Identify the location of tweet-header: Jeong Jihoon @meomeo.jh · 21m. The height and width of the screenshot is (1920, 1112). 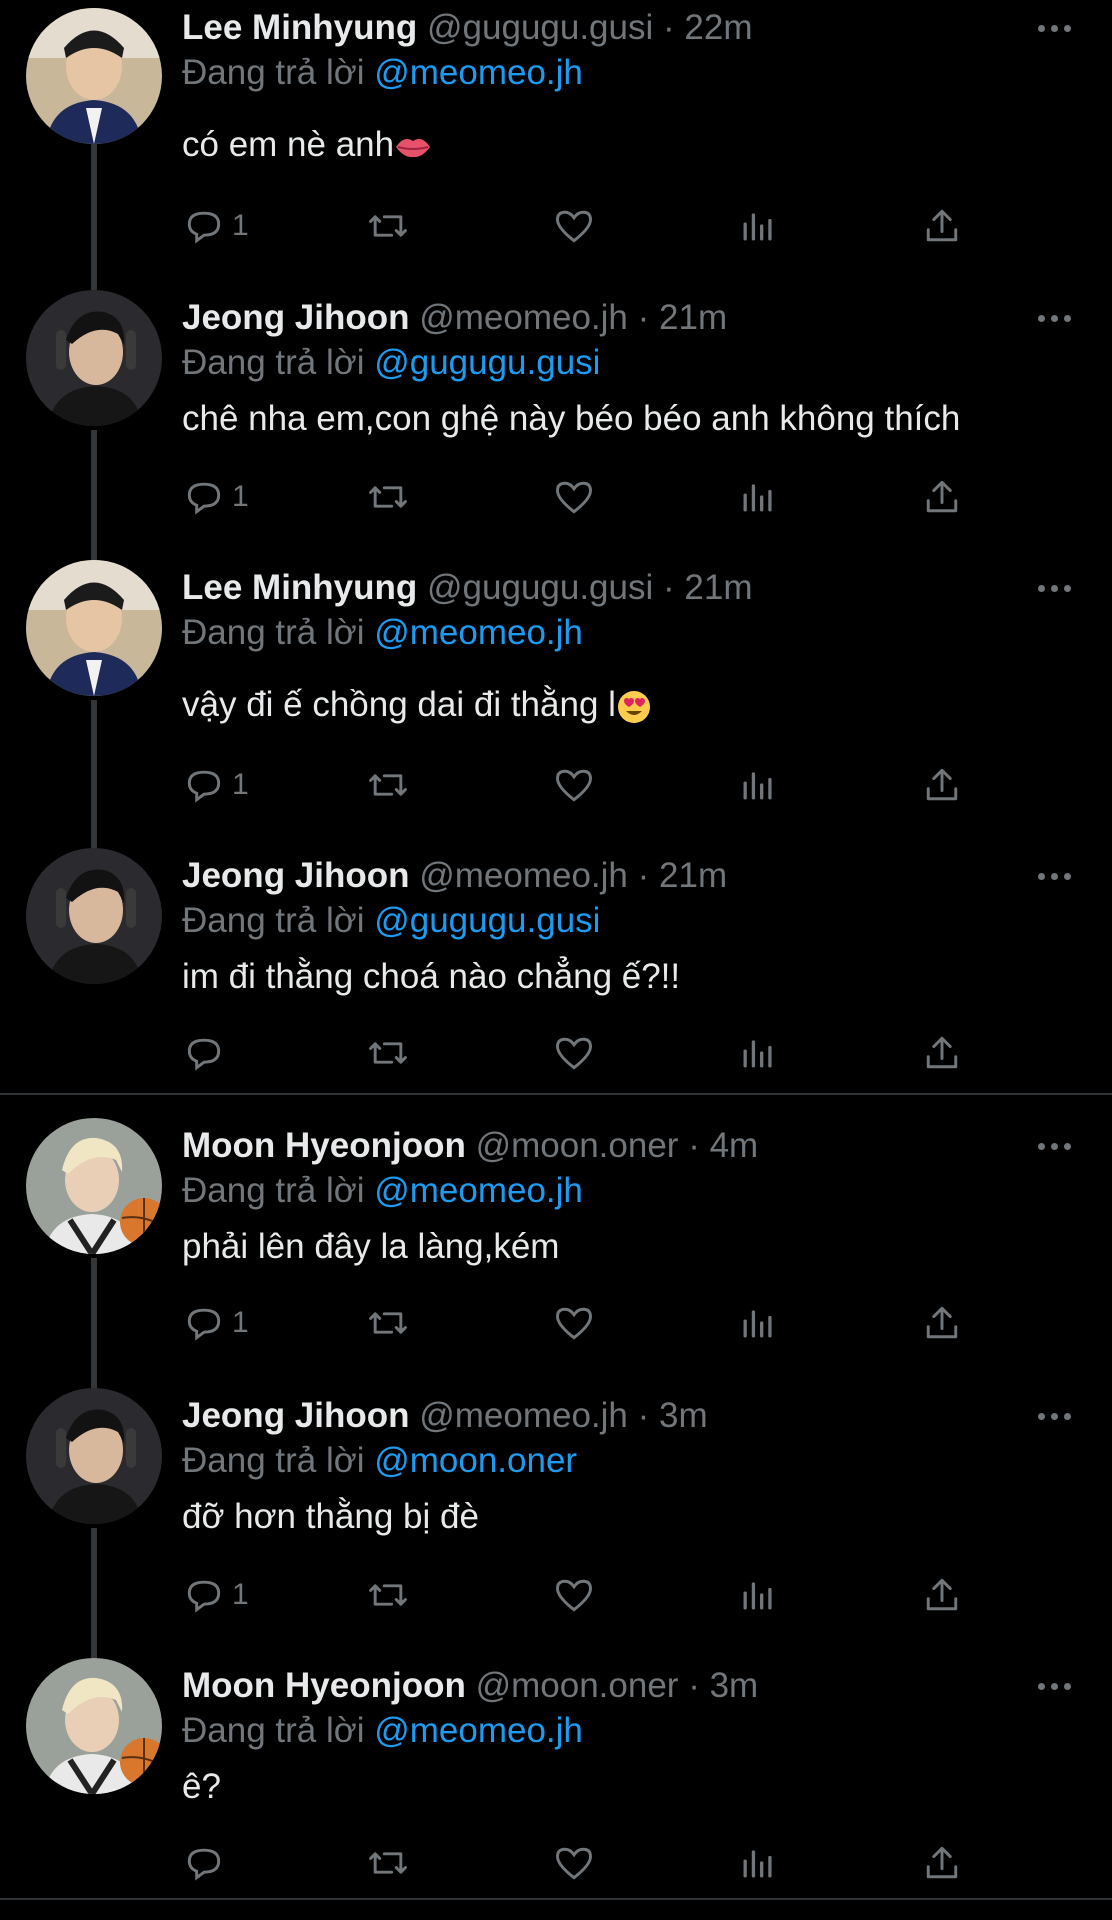
(454, 876).